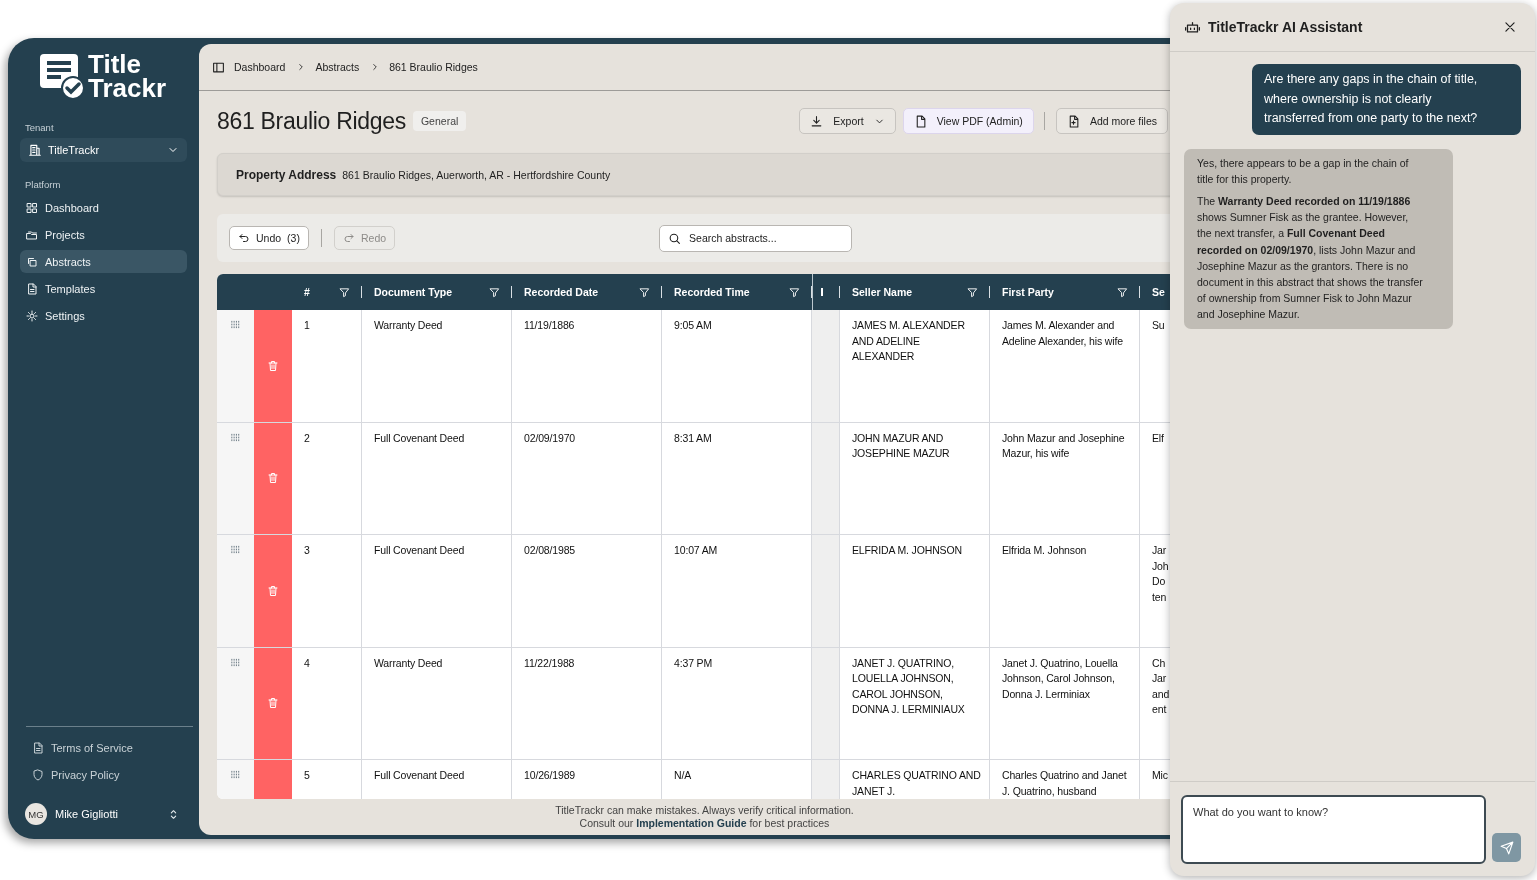 The width and height of the screenshot is (1537, 880). What do you see at coordinates (307, 437) in the screenshot?
I see `table-cell: 2` at bounding box center [307, 437].